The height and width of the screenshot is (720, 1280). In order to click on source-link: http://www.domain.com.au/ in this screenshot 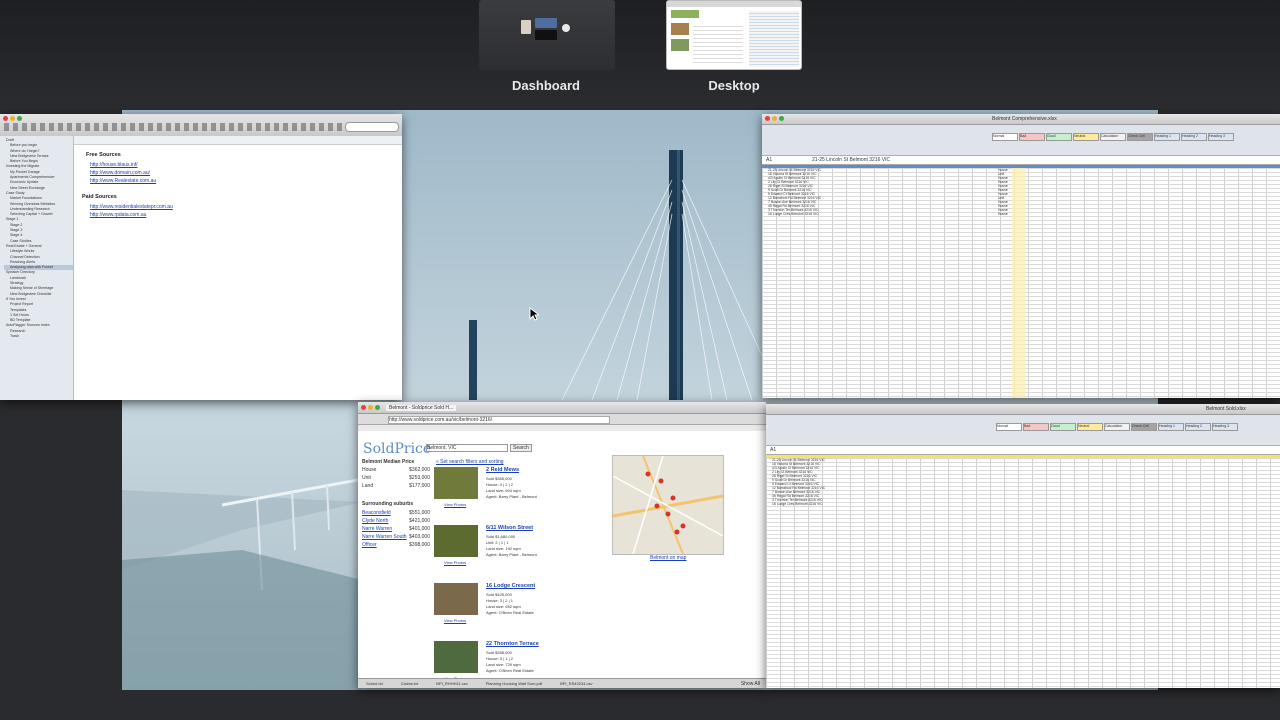, I will do `click(123, 173)`.